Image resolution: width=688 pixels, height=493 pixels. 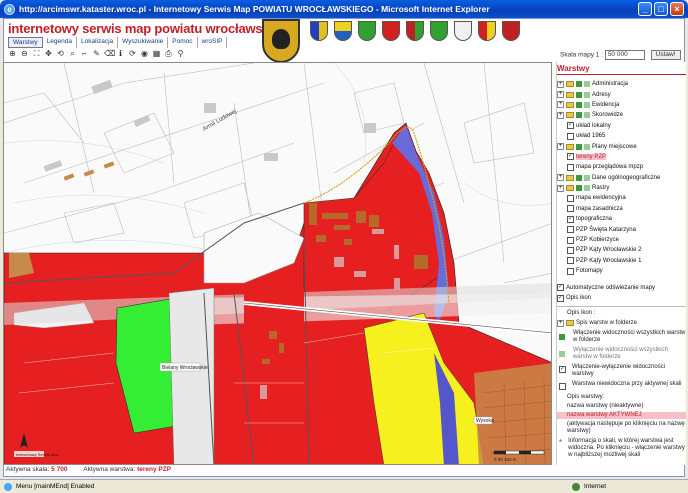 What do you see at coordinates (608, 250) in the screenshot?
I see `layer-label: PZP Kąty Wrocławskie 2` at bounding box center [608, 250].